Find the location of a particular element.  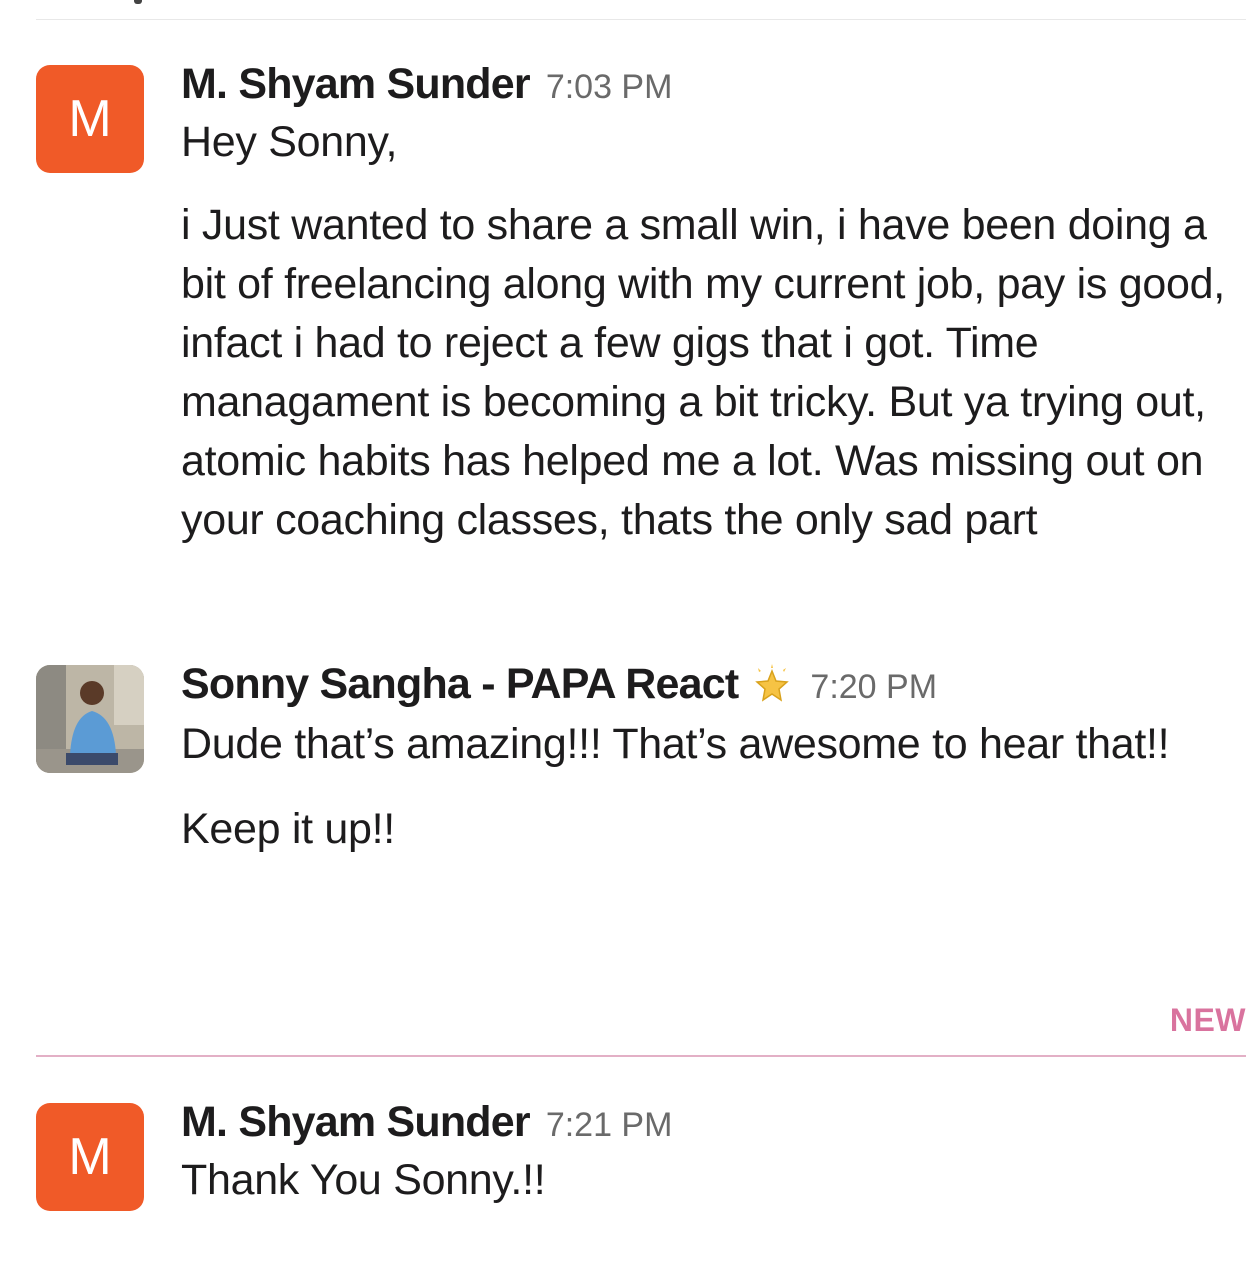

timestamp: 7:21 PM is located at coordinates (609, 1125).